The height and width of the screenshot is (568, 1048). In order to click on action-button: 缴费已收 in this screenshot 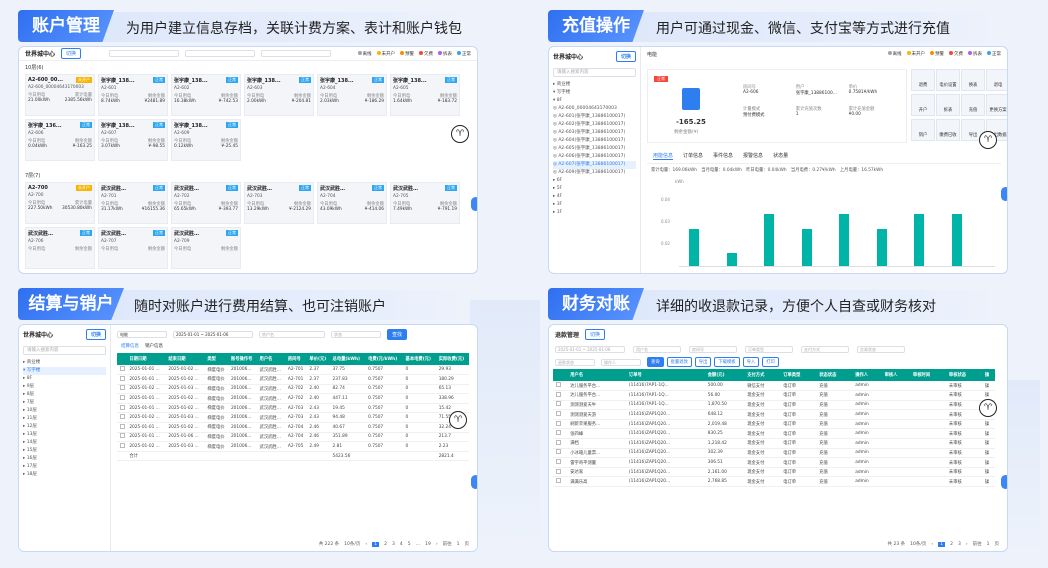, I will do `click(948, 130)`.